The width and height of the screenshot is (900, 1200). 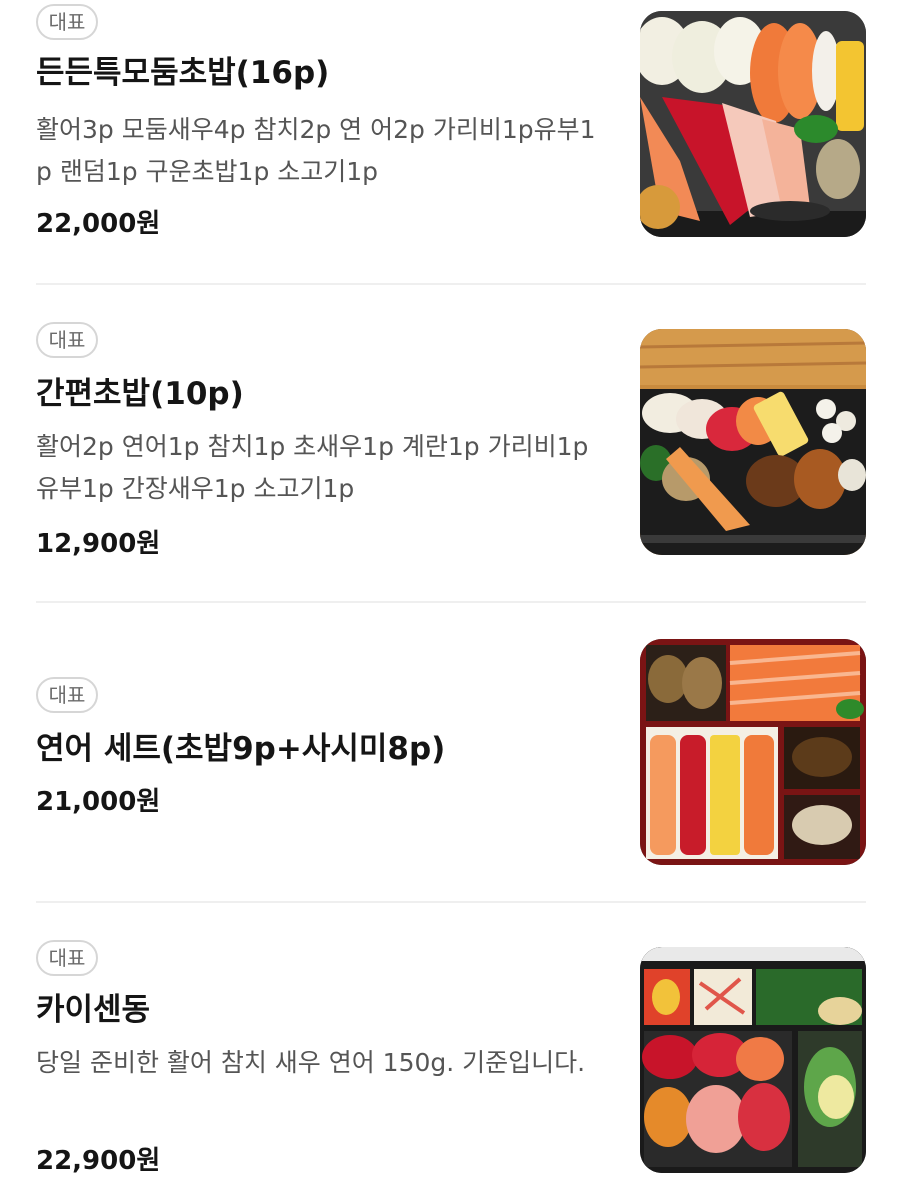 I want to click on item-price: 21,000원, so click(x=98, y=802).